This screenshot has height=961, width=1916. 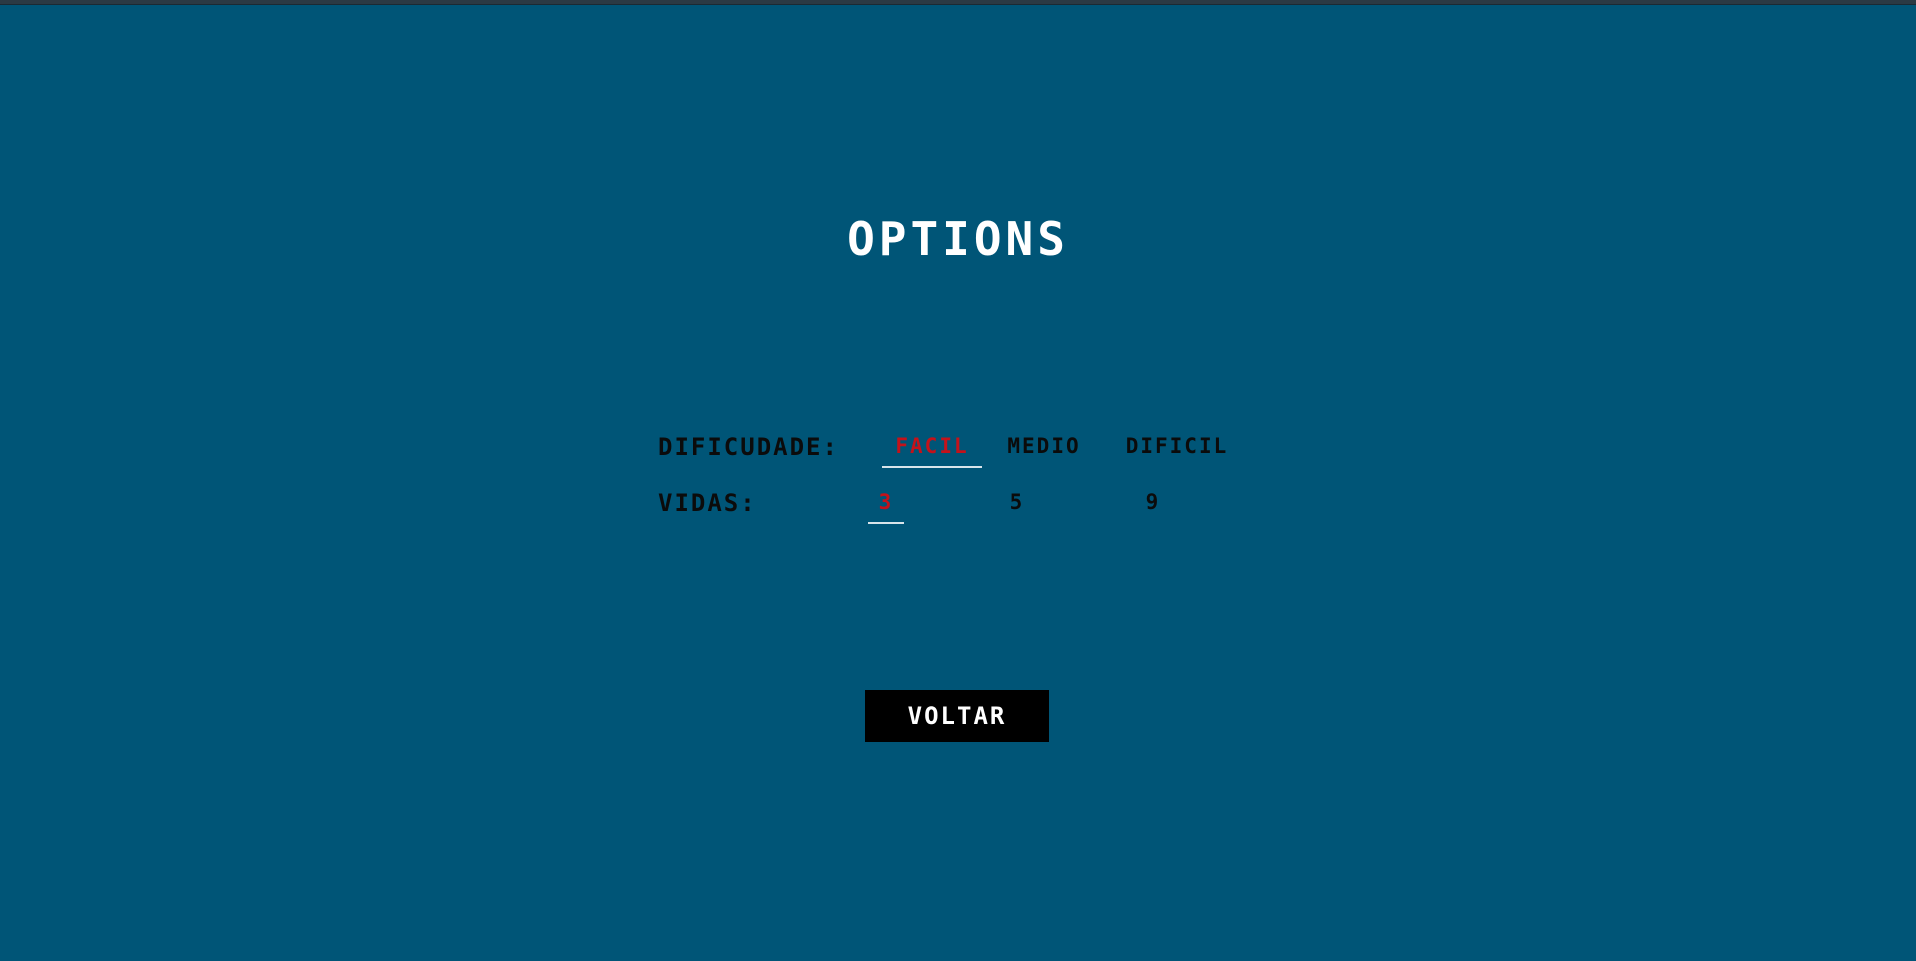 What do you see at coordinates (748, 447) in the screenshot?
I see `difficulty-label: DIFICUDADE:` at bounding box center [748, 447].